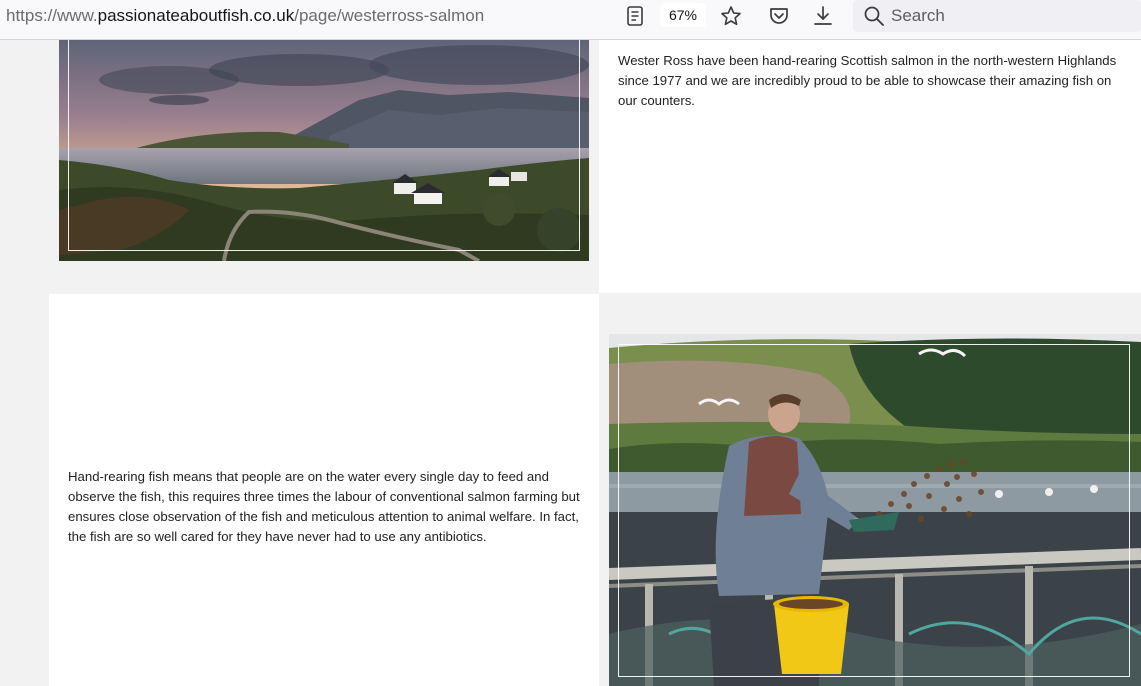  What do you see at coordinates (823, 16) in the screenshot?
I see `download-icon` at bounding box center [823, 16].